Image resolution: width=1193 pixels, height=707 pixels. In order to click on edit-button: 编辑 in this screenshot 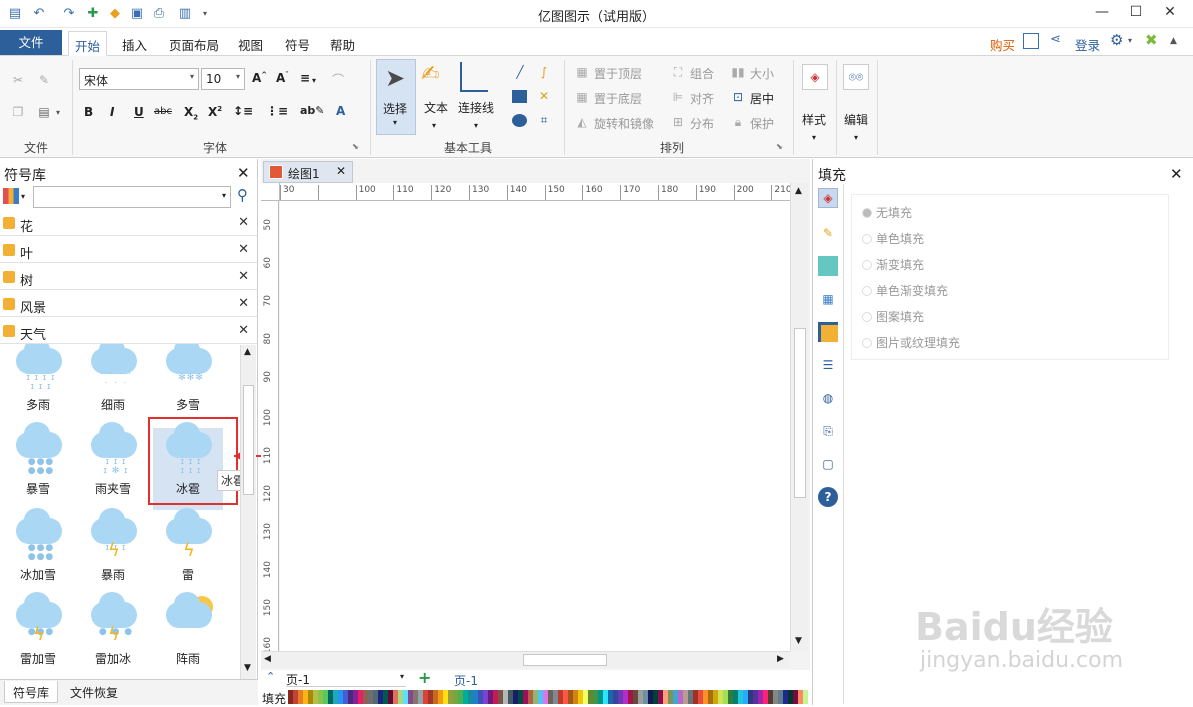, I will do `click(856, 119)`.